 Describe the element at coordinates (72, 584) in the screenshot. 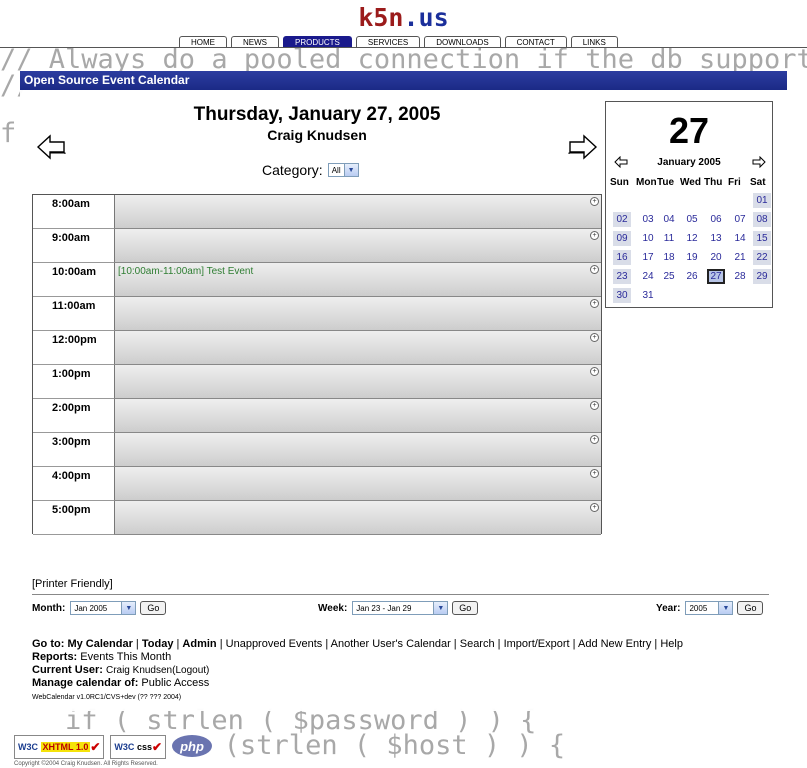

I see `printer-friendly-link: [Printer Friendly]` at that location.